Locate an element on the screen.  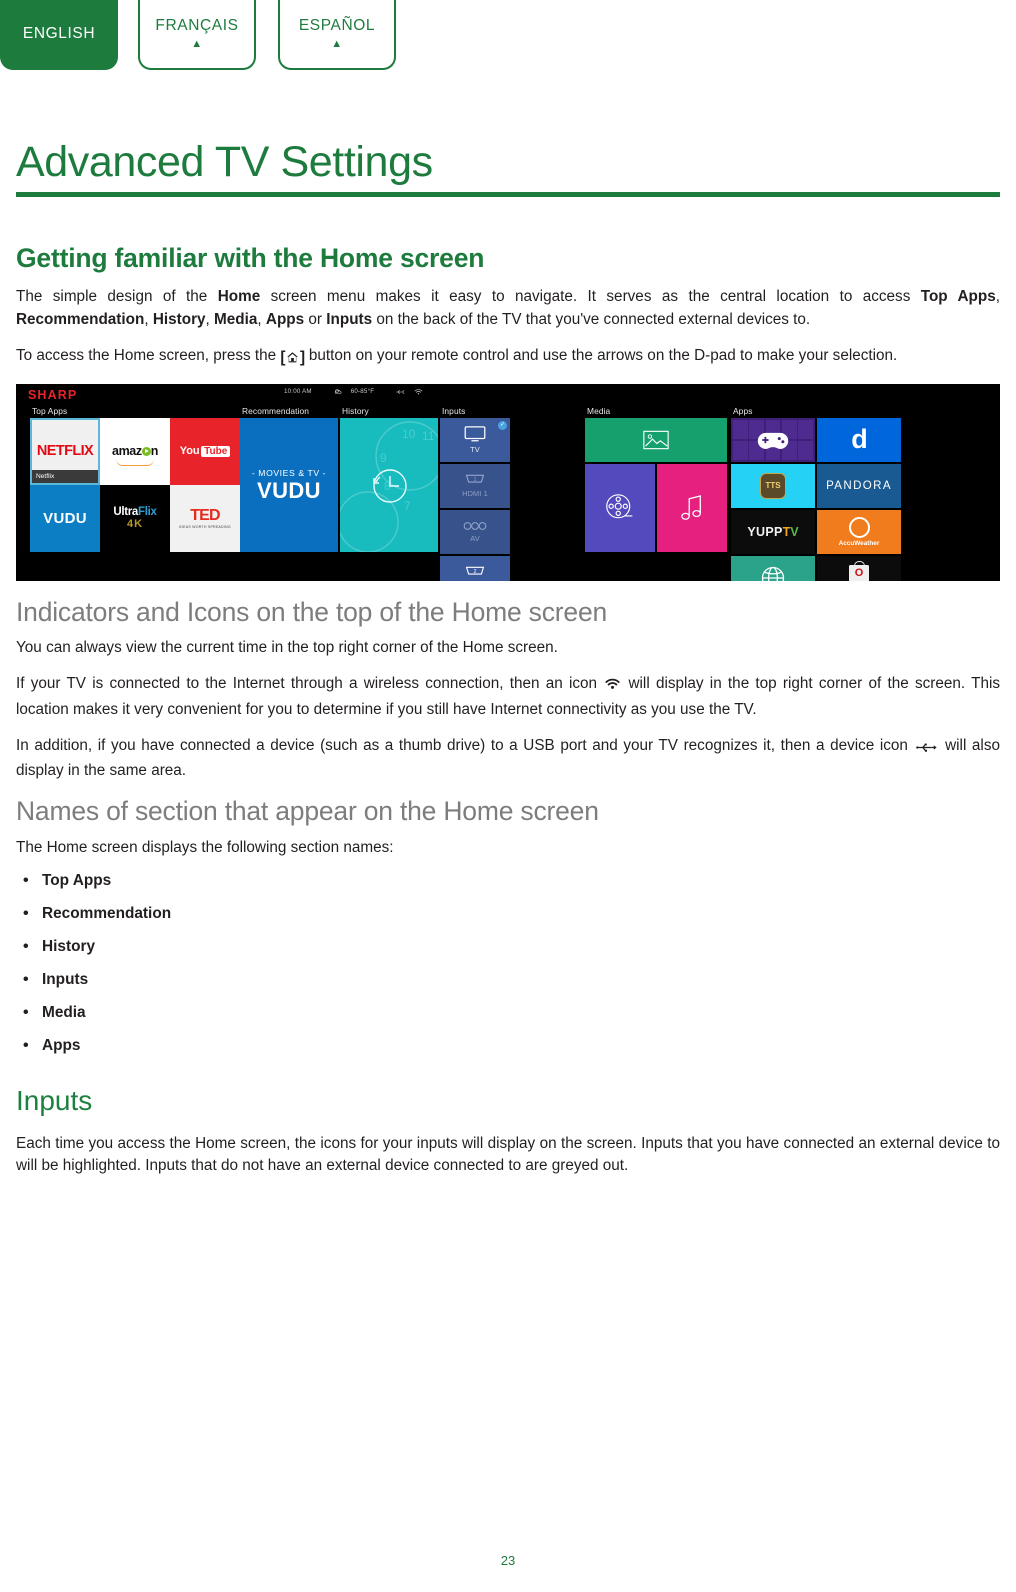
tv-tile-ted: TED IDEAS WORTH SPREADING is located at coordinates (205, 518).